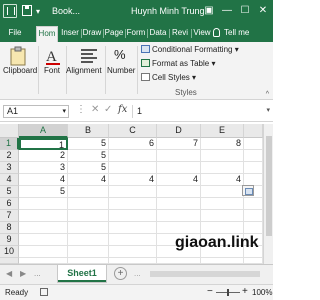 This screenshot has height=300, width=320. Describe the element at coordinates (133, 131) in the screenshot. I see `column-header-c: C` at that location.